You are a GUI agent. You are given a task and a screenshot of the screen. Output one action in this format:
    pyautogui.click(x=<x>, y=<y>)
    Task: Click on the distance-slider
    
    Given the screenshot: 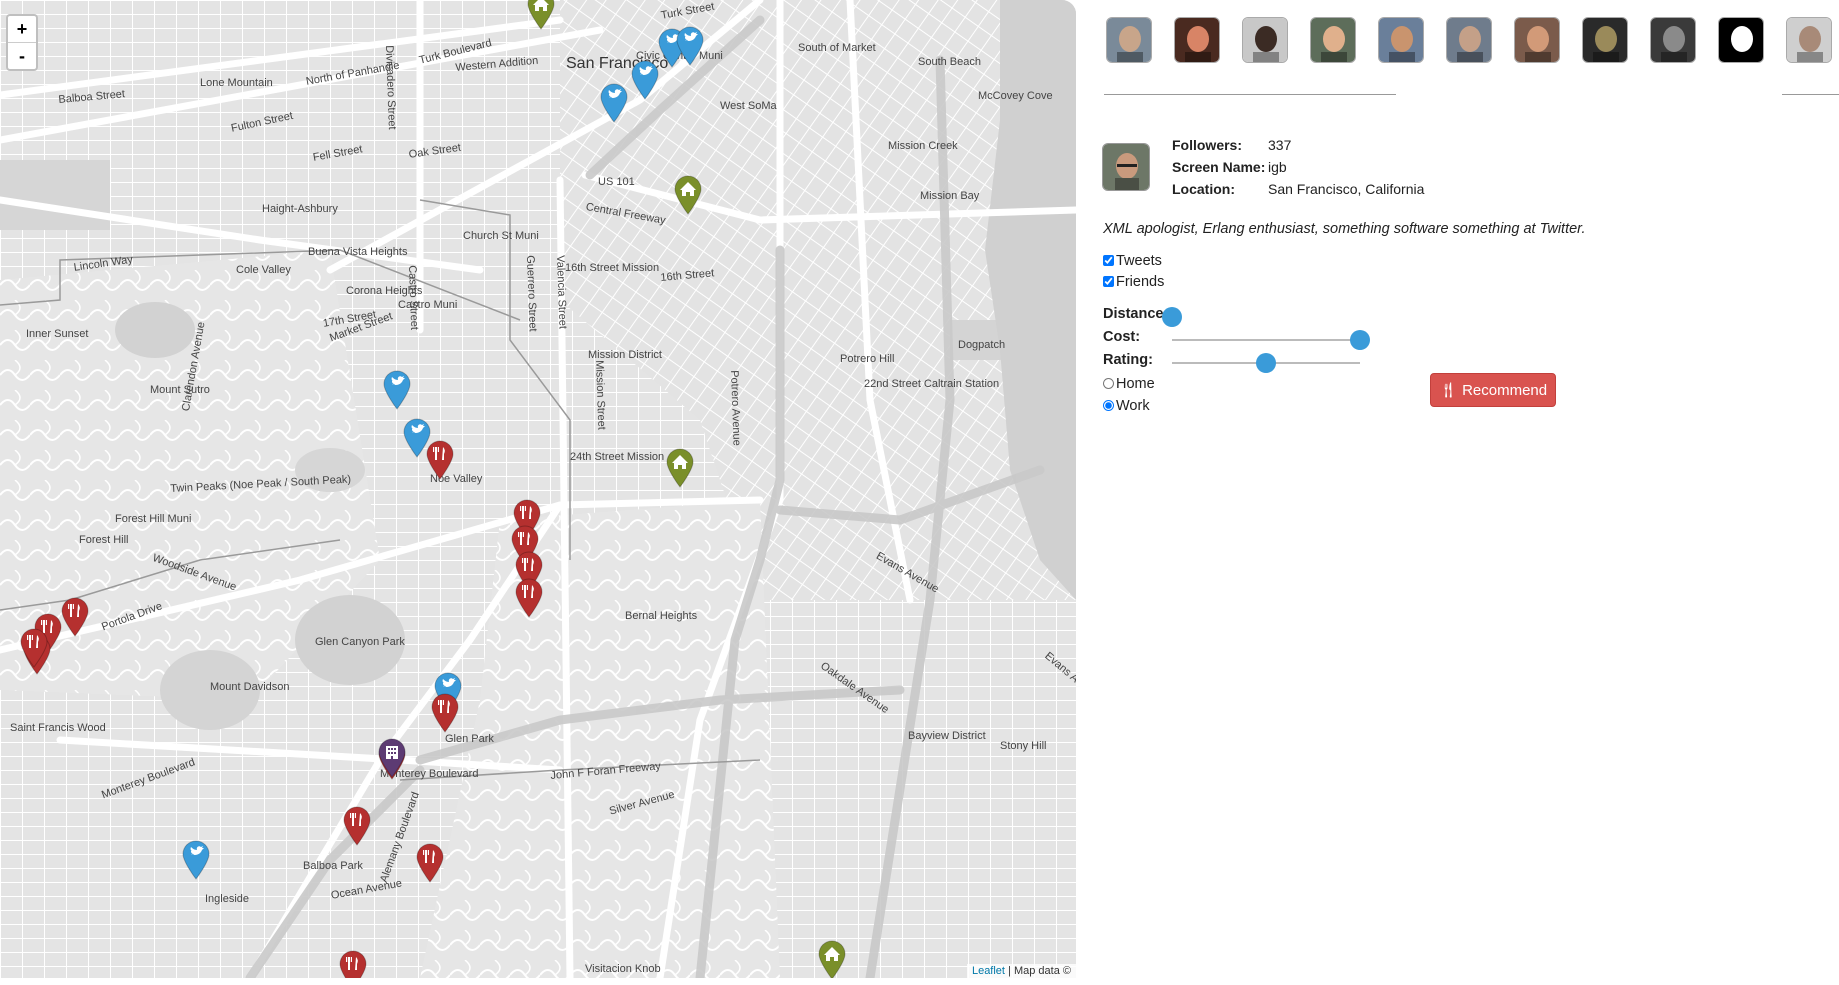 What is the action you would take?
    pyautogui.click(x=1261, y=317)
    